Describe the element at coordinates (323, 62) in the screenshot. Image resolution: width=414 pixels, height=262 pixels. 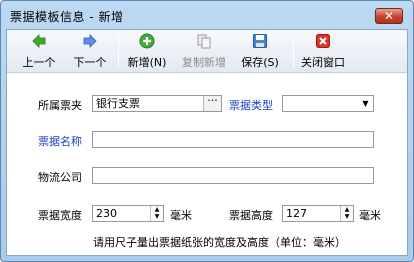
I see `close-window-label: 关闭窗口` at that location.